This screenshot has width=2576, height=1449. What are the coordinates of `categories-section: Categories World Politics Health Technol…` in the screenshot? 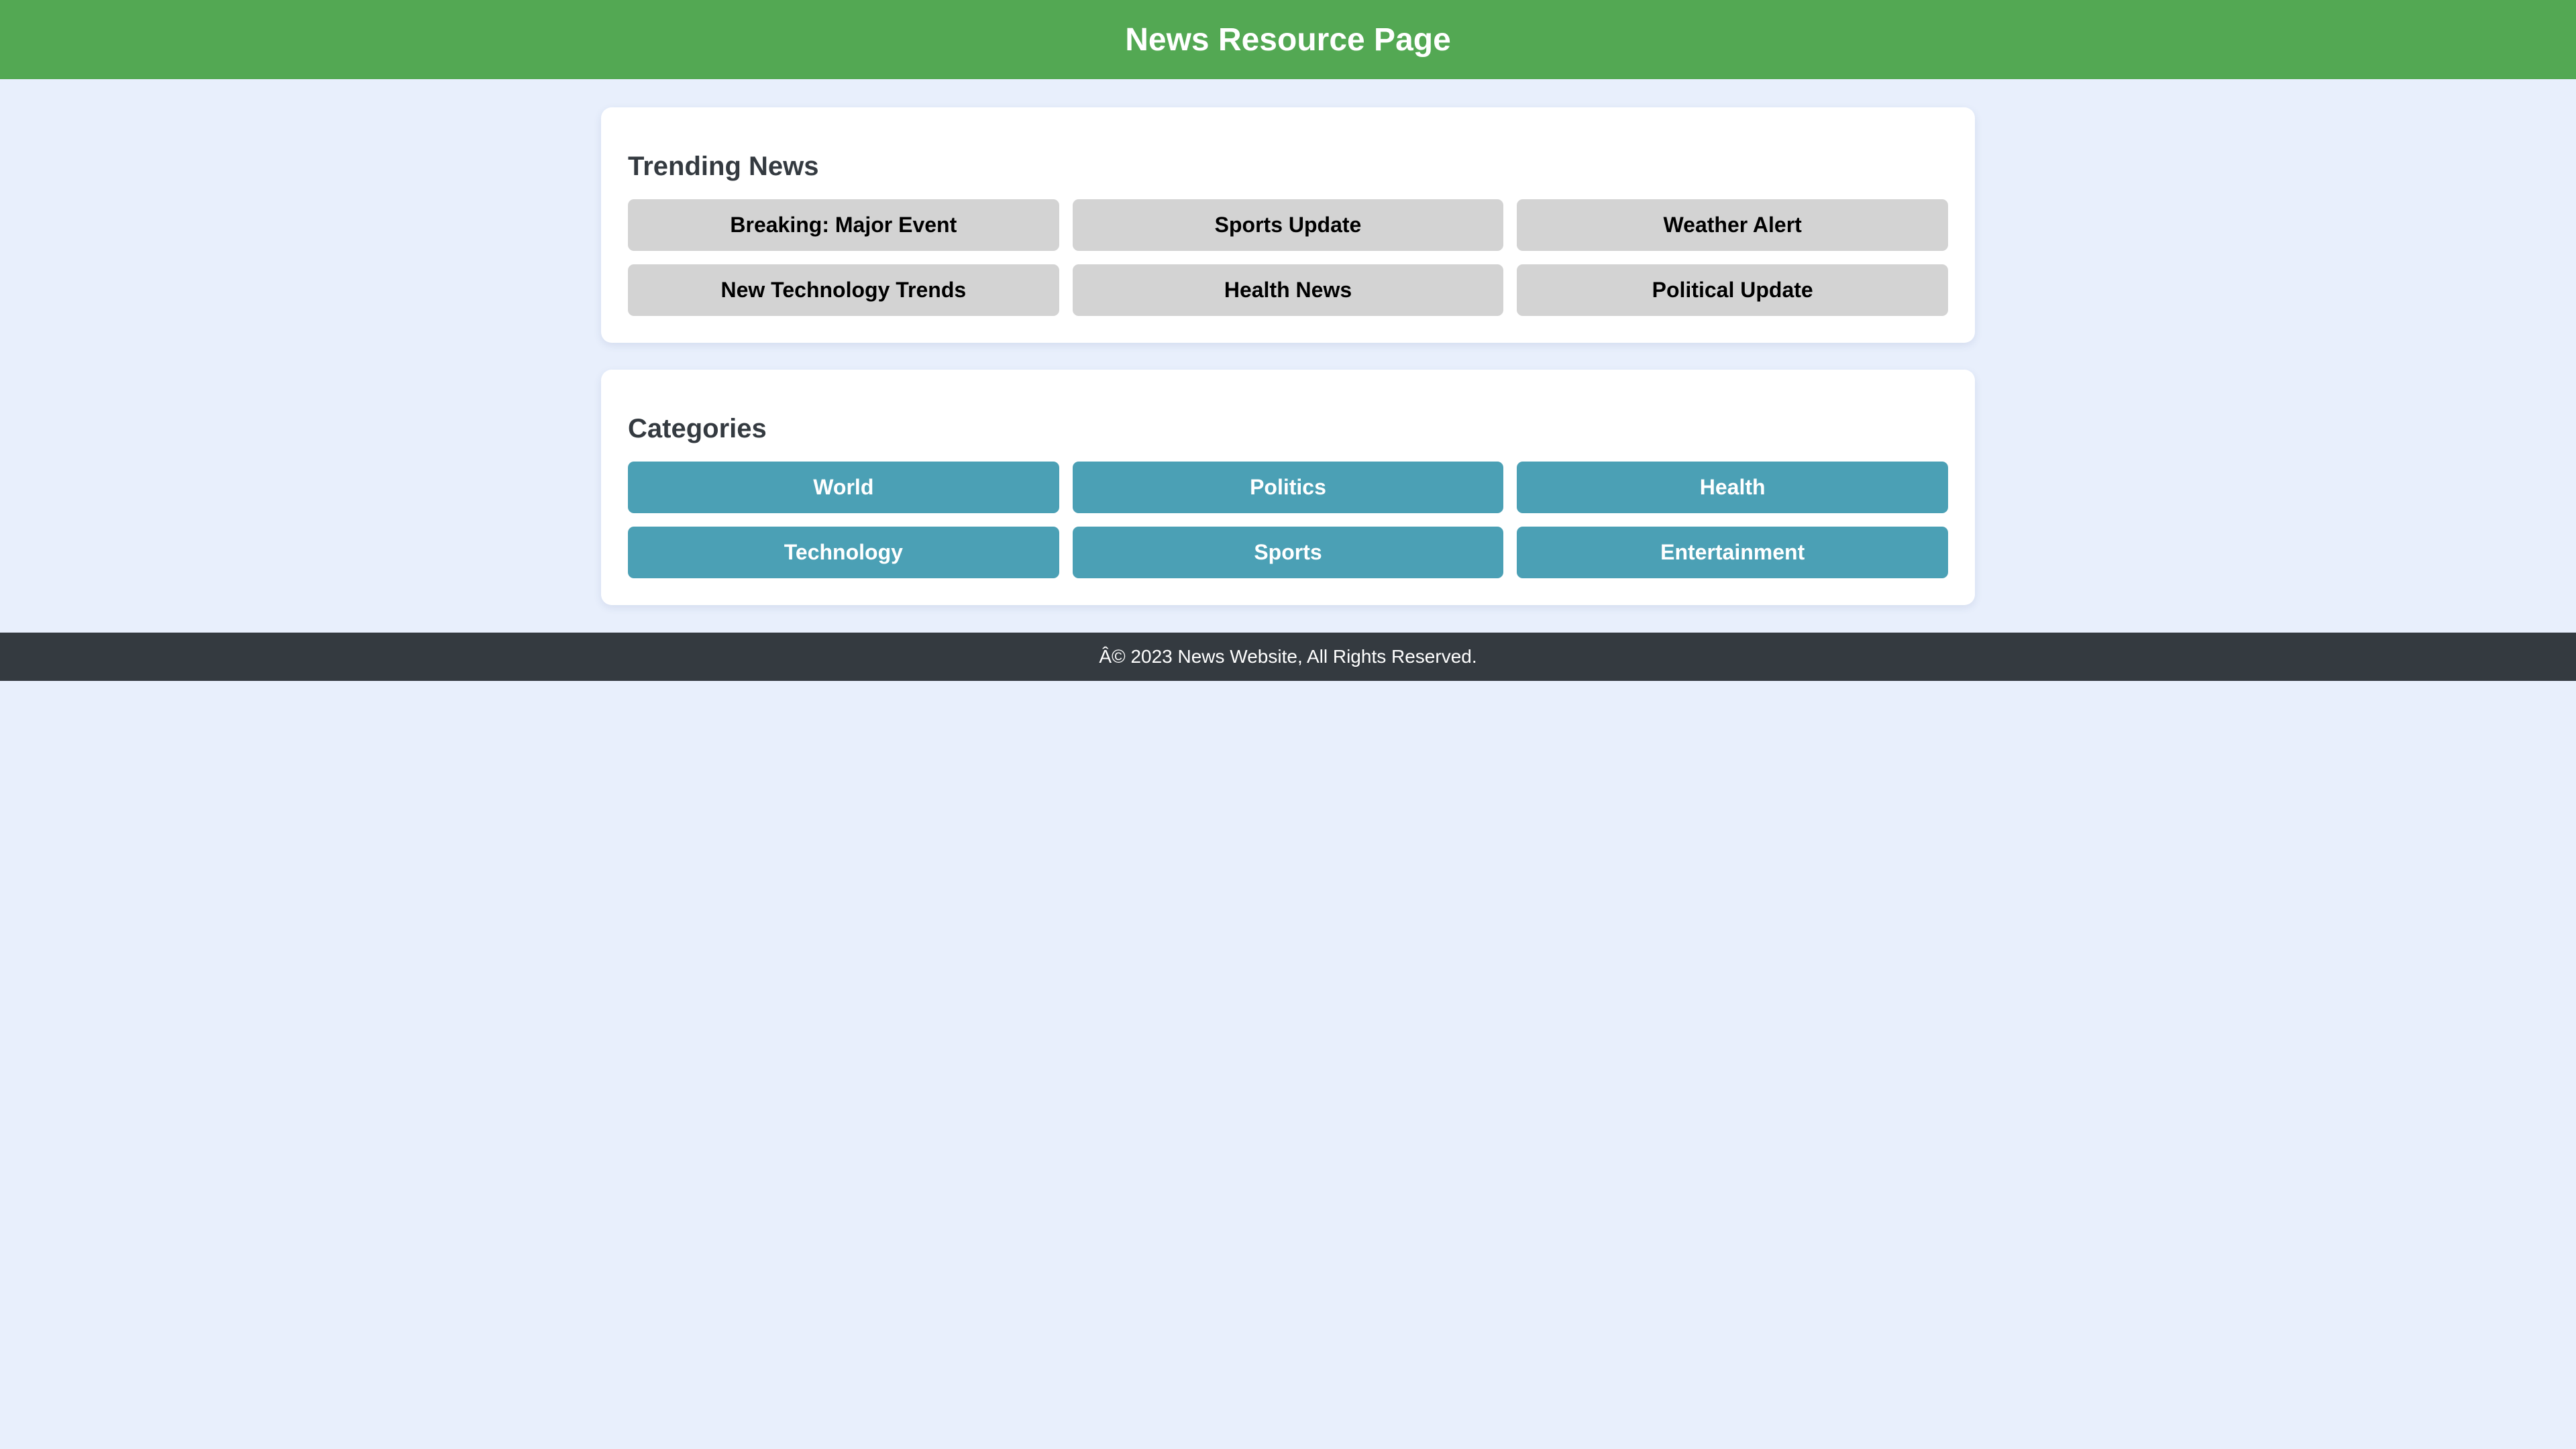 It's located at (1288, 487).